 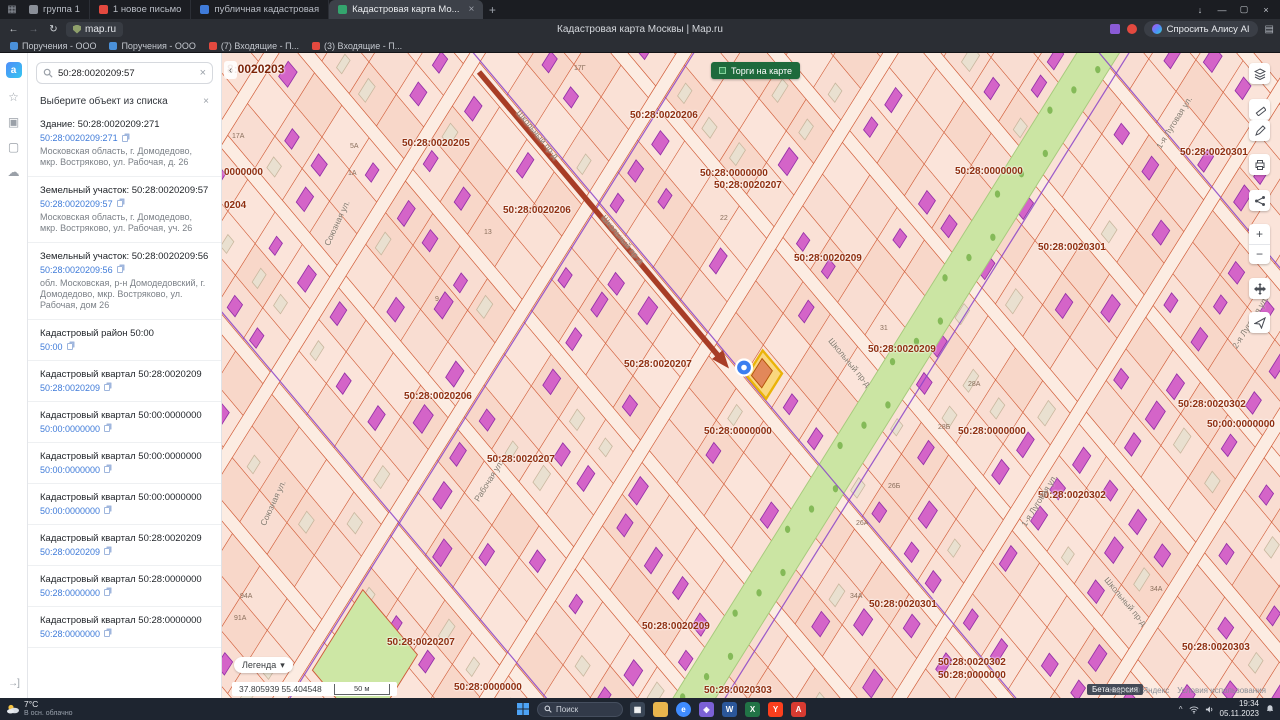 I want to click on new-tab-button: +, so click(x=492, y=10).